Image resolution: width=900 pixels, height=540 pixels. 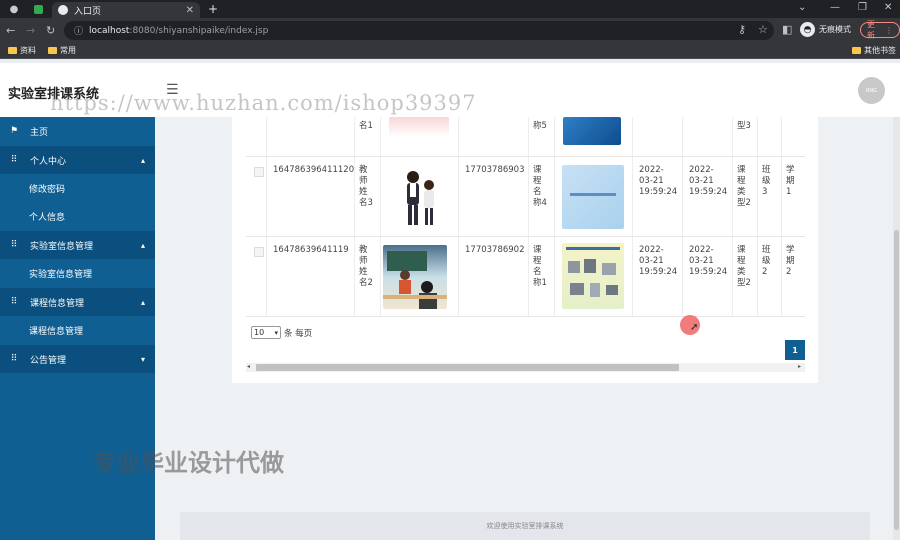 What do you see at coordinates (807, 29) in the screenshot?
I see `incognito-icon: ◓` at bounding box center [807, 29].